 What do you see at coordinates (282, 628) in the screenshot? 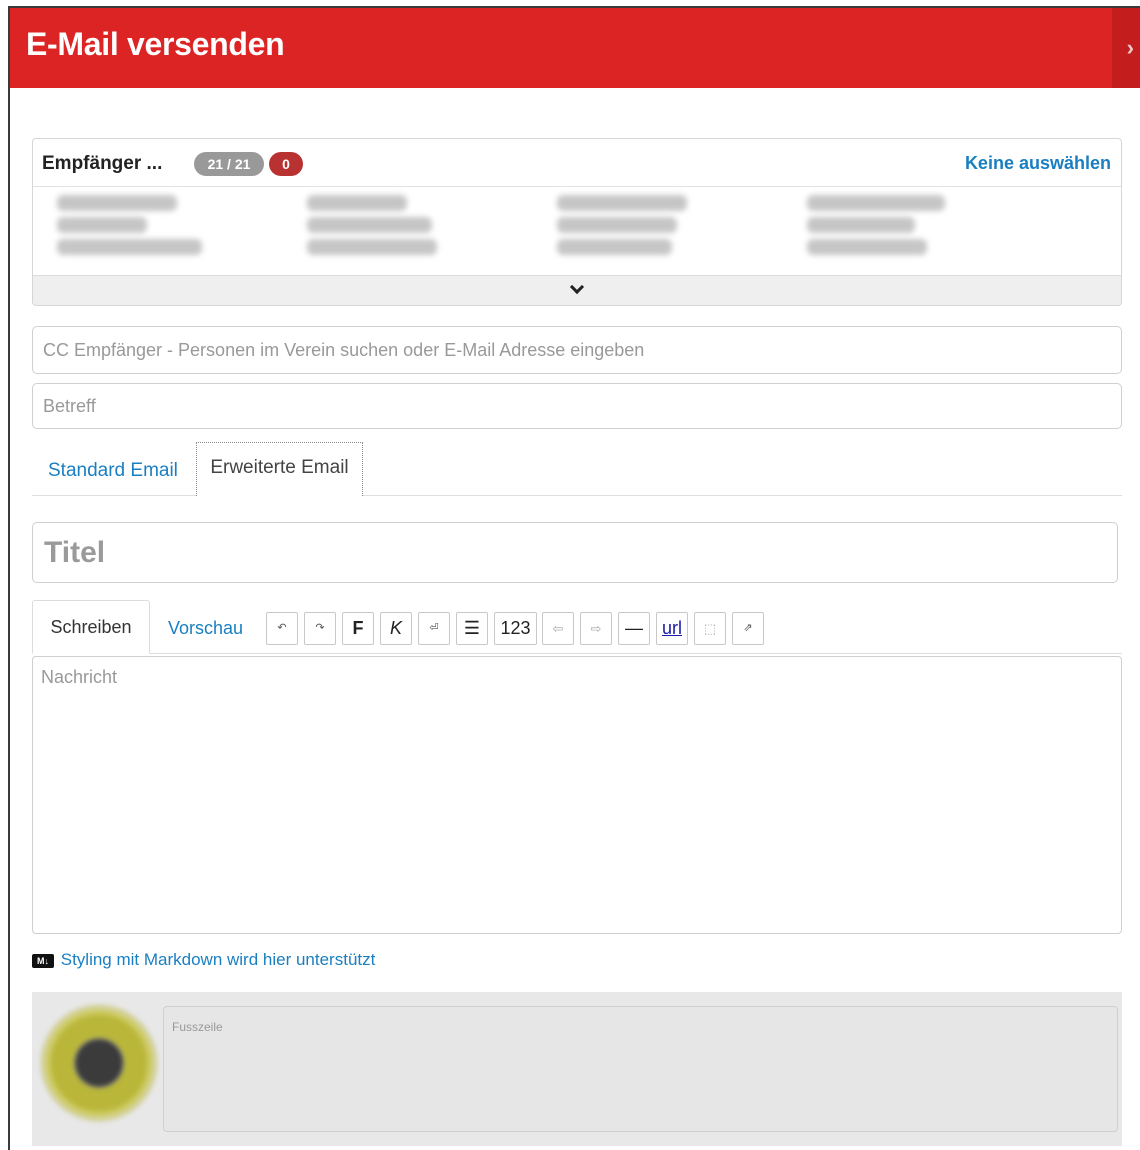
I see `undo-icon: ↶` at bounding box center [282, 628].